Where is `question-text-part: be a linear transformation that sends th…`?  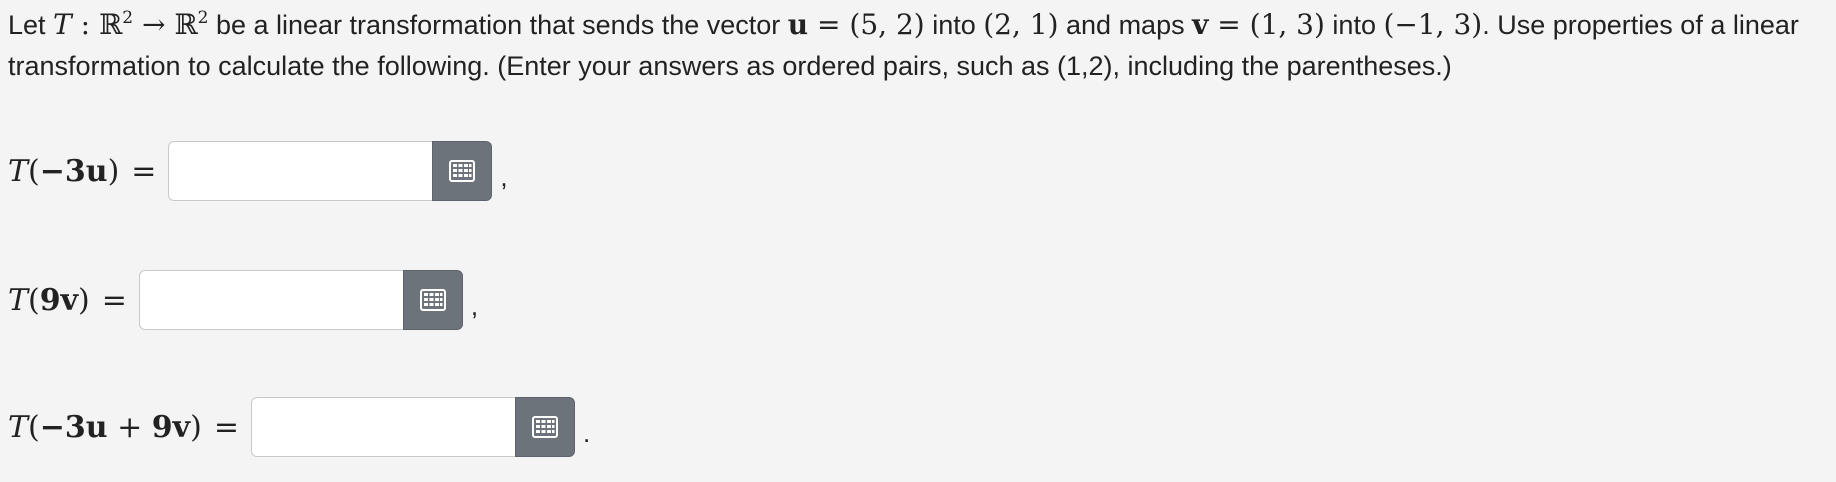 question-text-part: be a linear transformation that sends th… is located at coordinates (498, 25).